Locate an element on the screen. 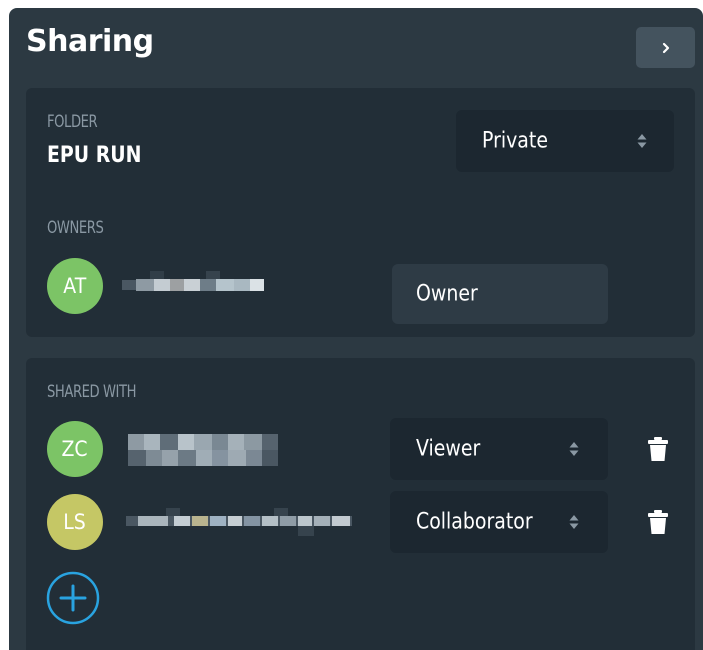  owner-role-text: Owner is located at coordinates (447, 294).